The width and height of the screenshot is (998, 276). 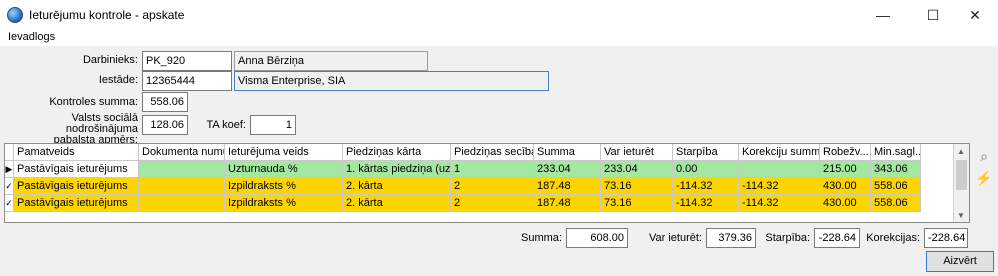 What do you see at coordinates (31, 37) in the screenshot?
I see `menu-item-ievadlogs: Ievadlogs` at bounding box center [31, 37].